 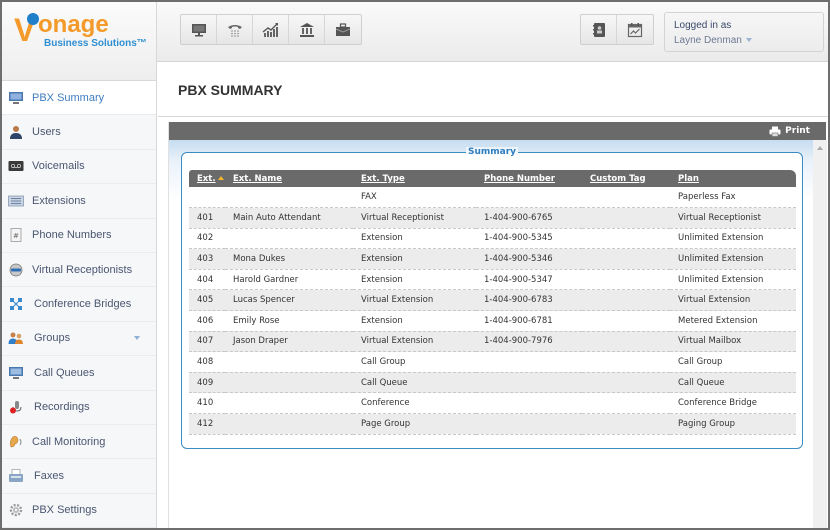 I want to click on call-queue-icon, so click(x=16, y=373).